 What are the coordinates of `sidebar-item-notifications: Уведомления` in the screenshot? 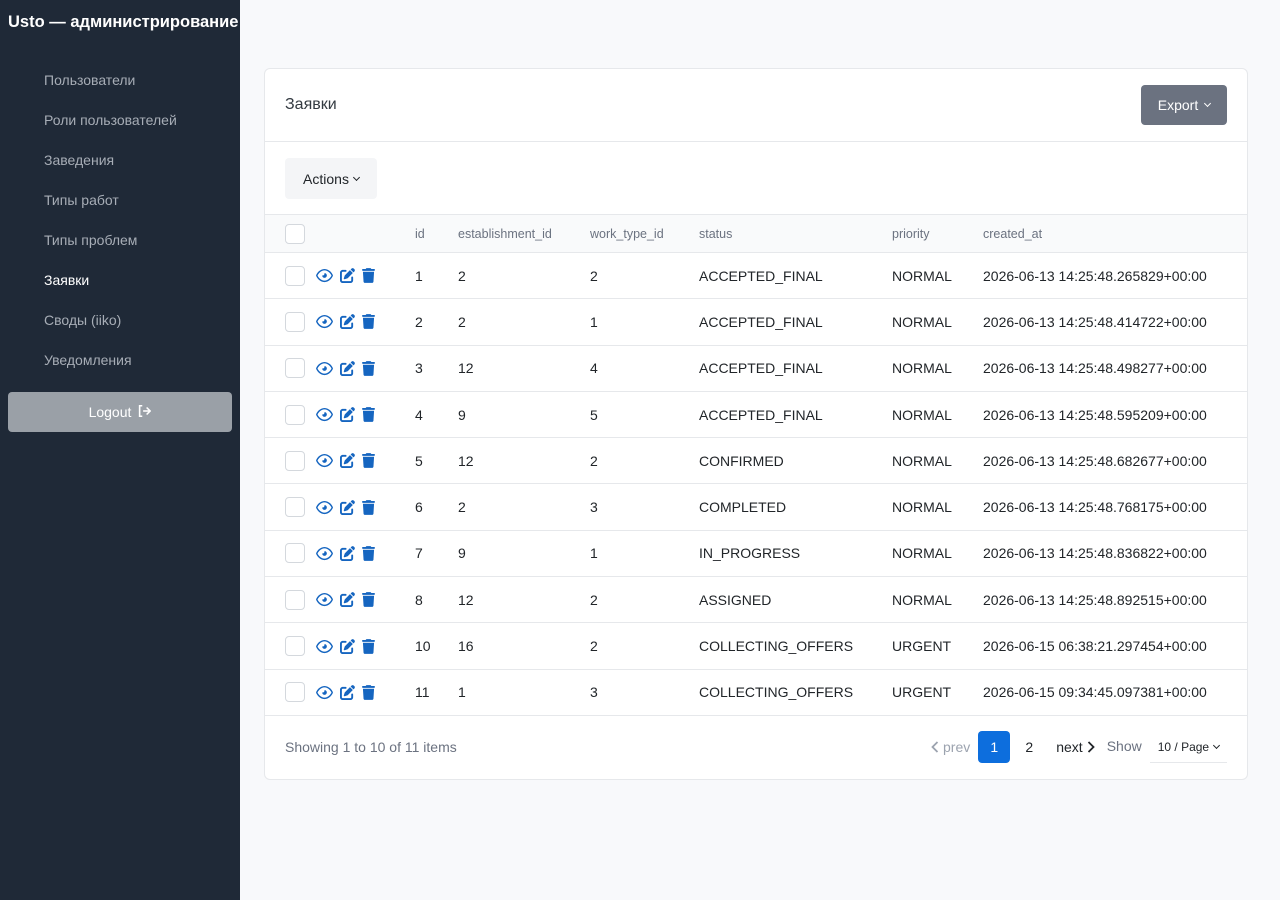 It's located at (120, 360).